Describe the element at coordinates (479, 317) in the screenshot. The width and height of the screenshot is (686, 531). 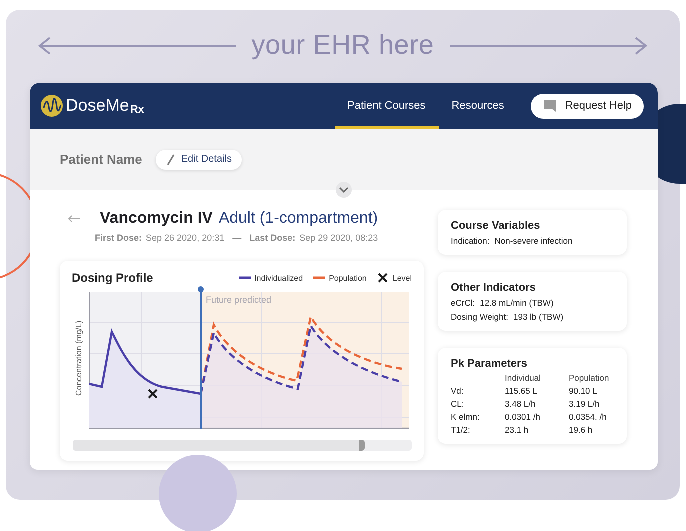
I see `field-label: Dosing Weight:` at that location.